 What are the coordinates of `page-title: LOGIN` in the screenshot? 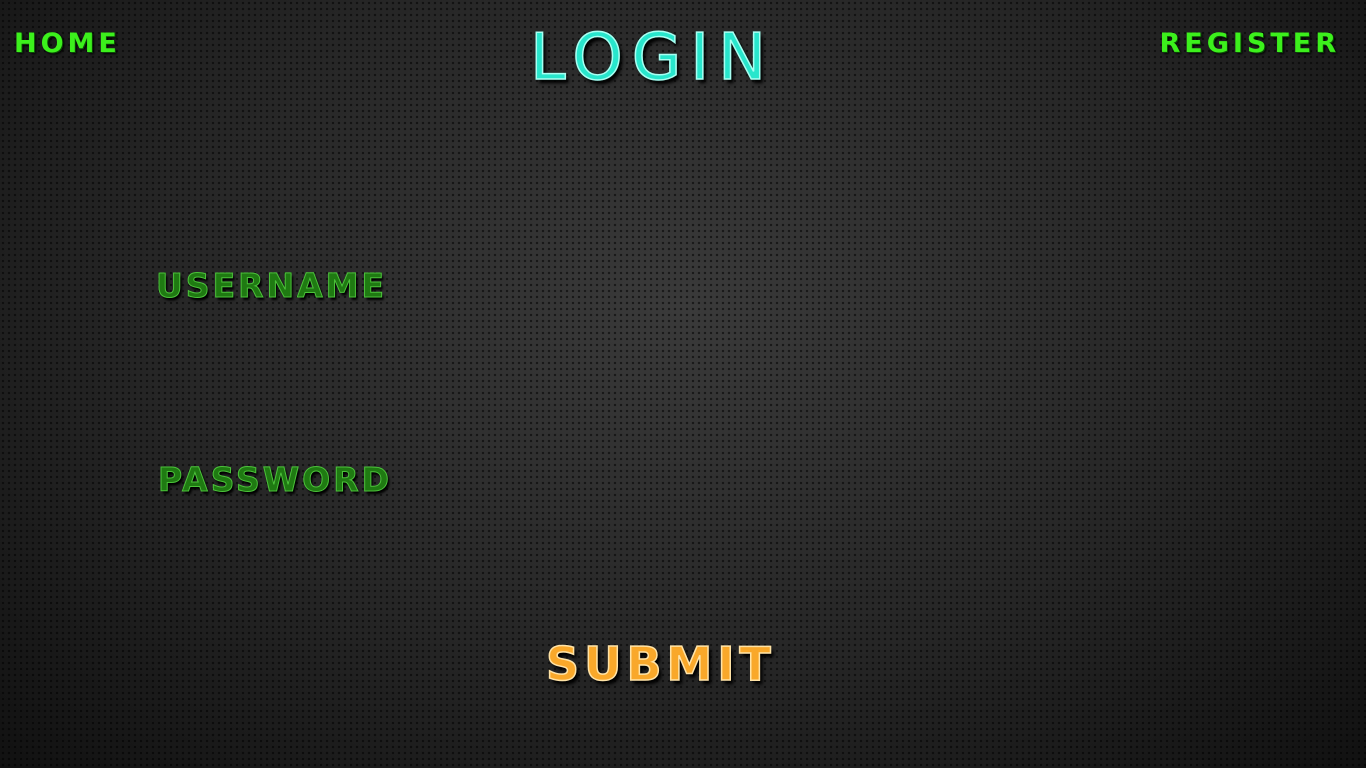 It's located at (652, 58).